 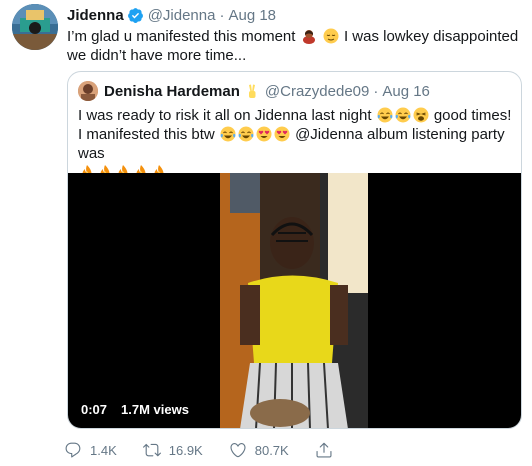 I want to click on tweet-header: Jidenna @Jidenna · Aug 18, so click(x=171, y=15).